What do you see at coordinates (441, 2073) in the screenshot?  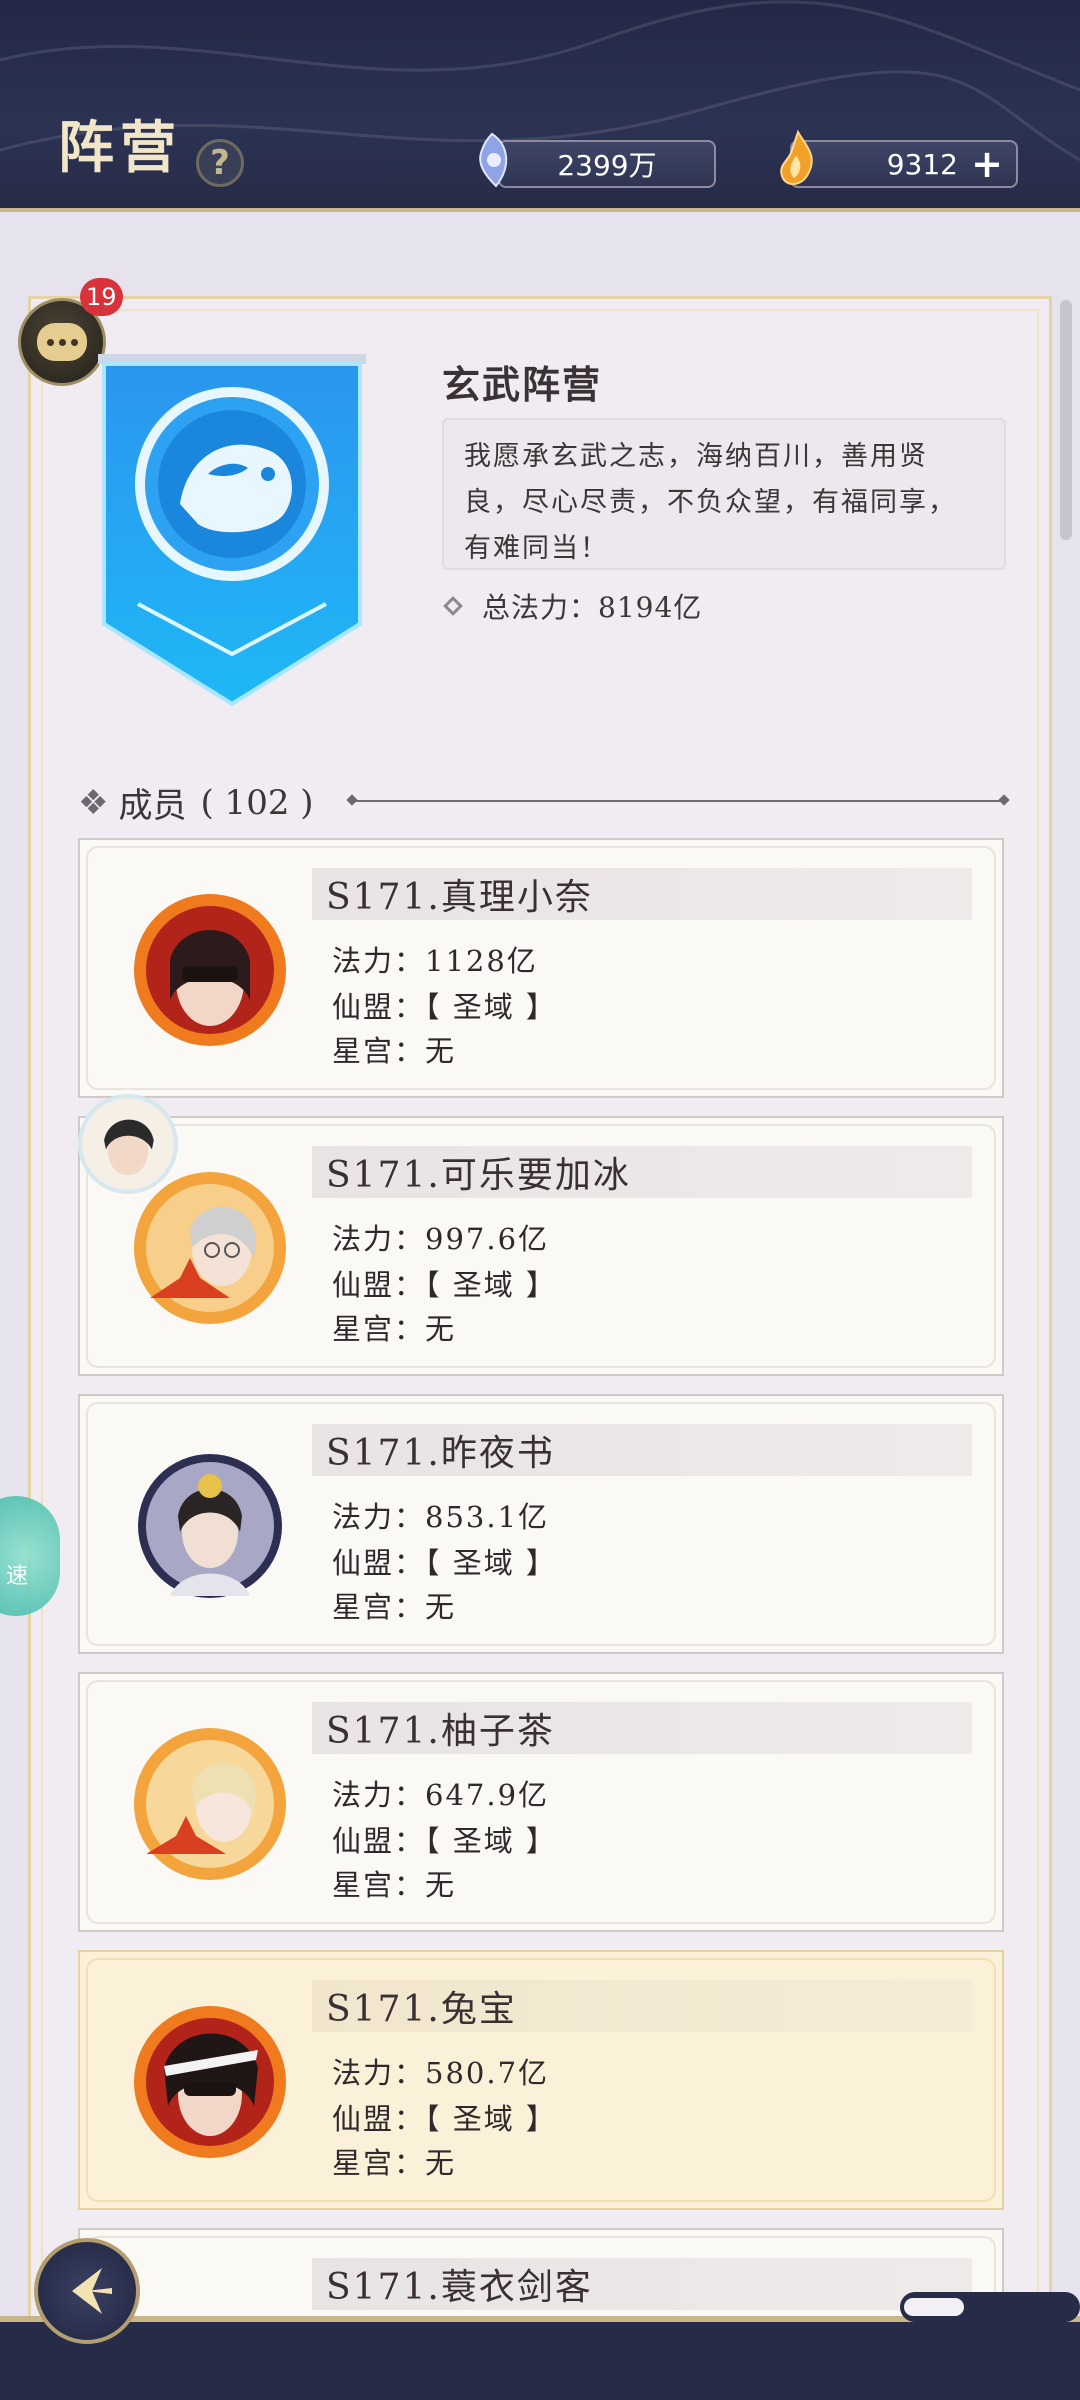 I see `member-power: 法力：580.7亿` at bounding box center [441, 2073].